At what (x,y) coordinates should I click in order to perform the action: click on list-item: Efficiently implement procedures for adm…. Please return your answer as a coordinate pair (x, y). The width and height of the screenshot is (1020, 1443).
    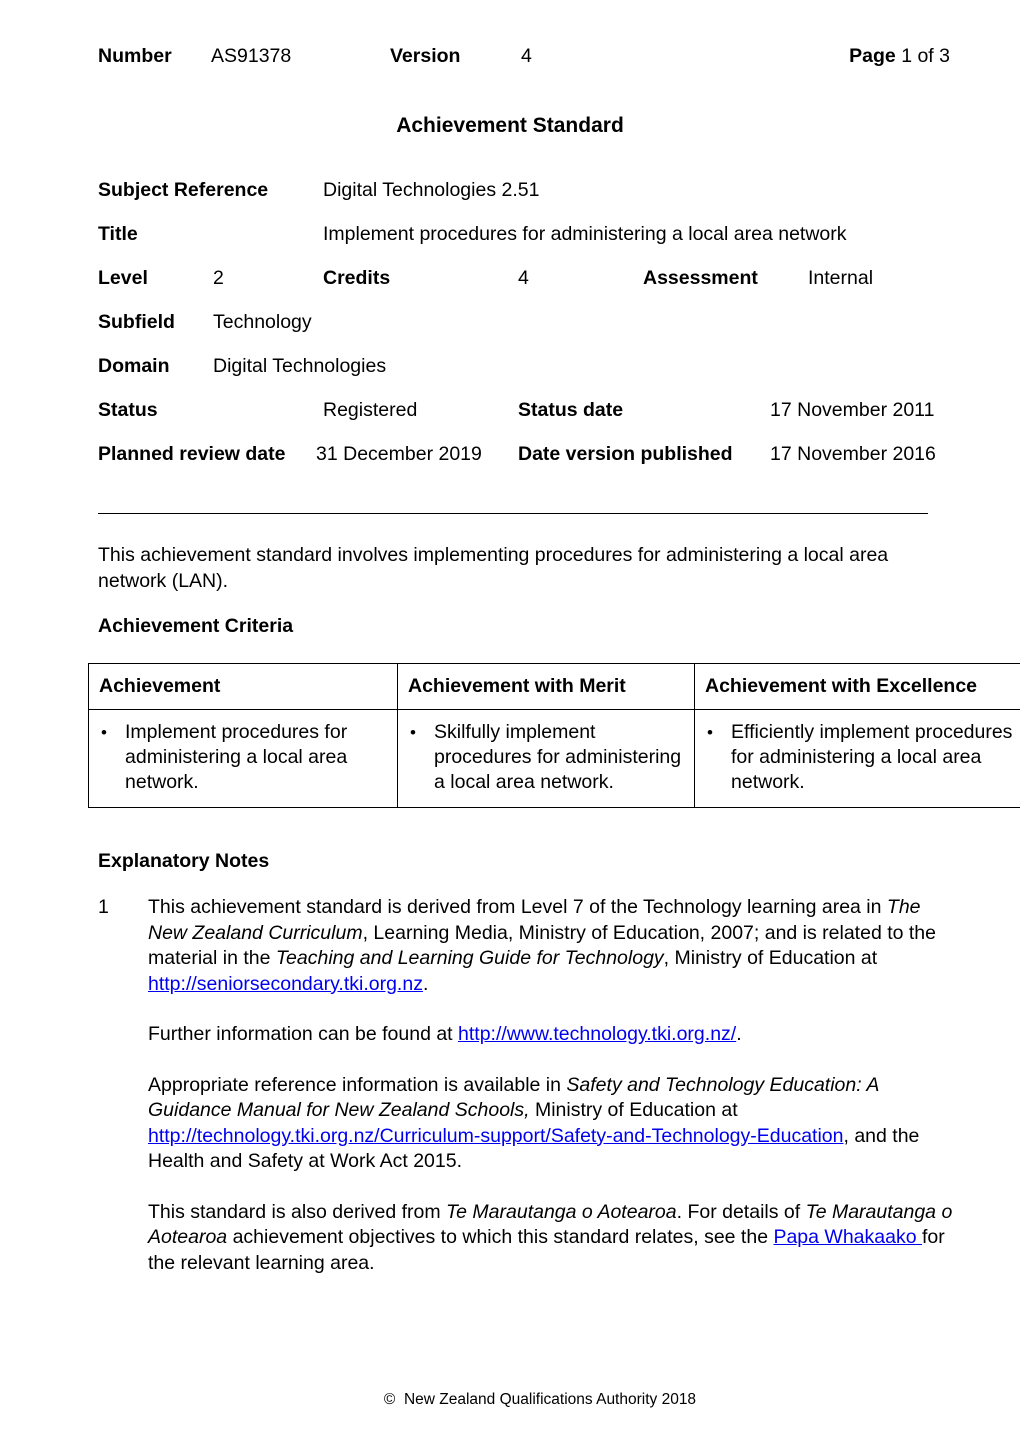
    Looking at the image, I should click on (861, 757).